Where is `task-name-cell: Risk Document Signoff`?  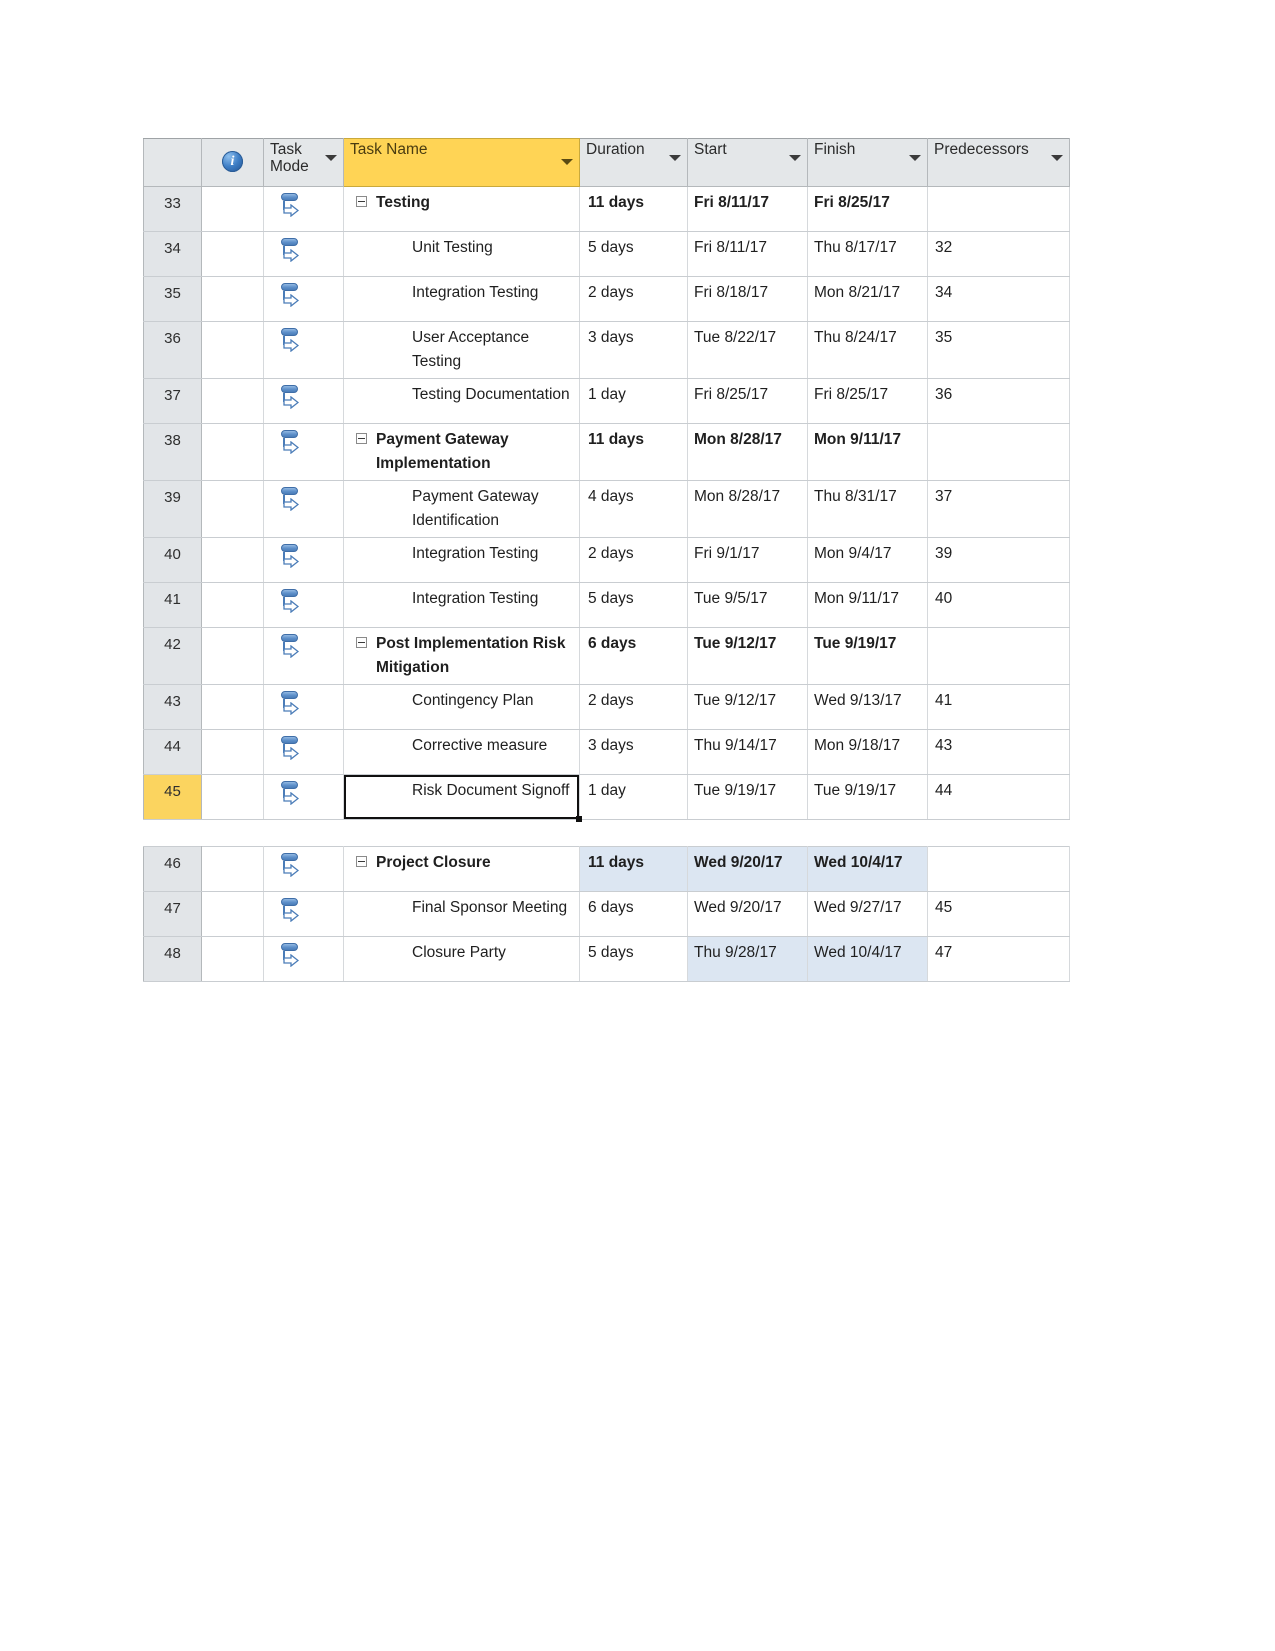 task-name-cell: Risk Document Signoff is located at coordinates (463, 798).